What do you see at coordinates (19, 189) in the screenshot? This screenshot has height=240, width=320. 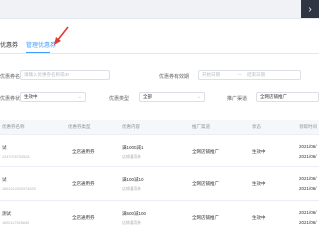 I see `row2-id: 1692212920974625` at bounding box center [19, 189].